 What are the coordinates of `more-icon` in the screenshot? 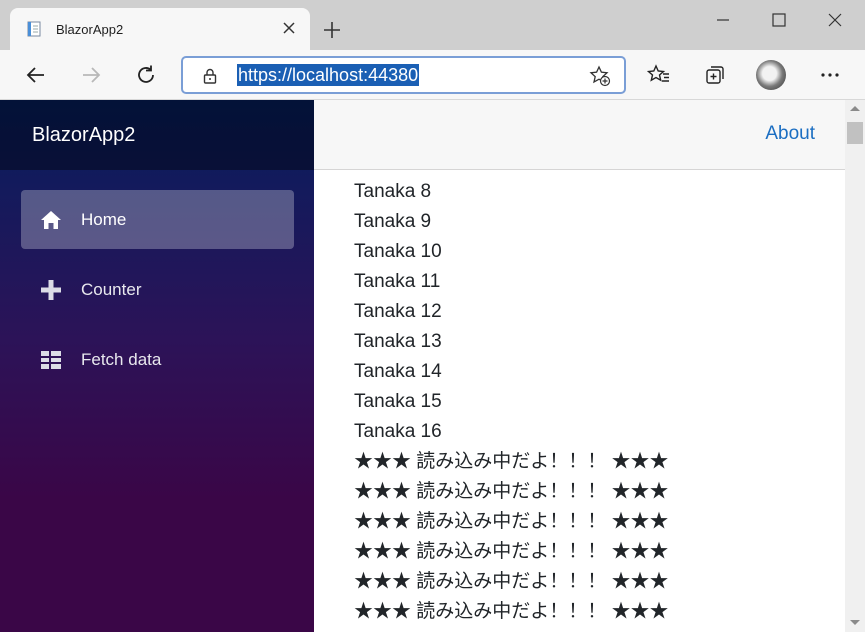 It's located at (830, 75).